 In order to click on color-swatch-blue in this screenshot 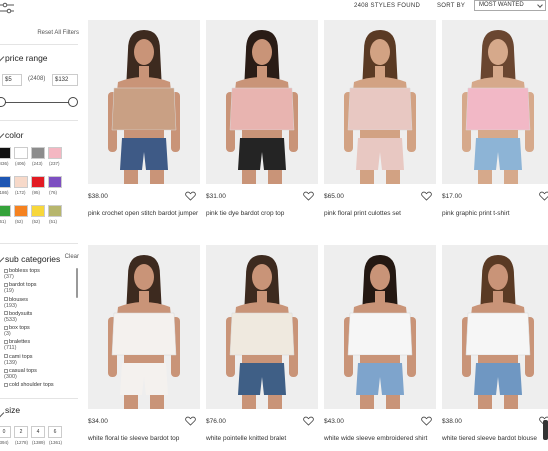, I will do `click(5, 182)`.